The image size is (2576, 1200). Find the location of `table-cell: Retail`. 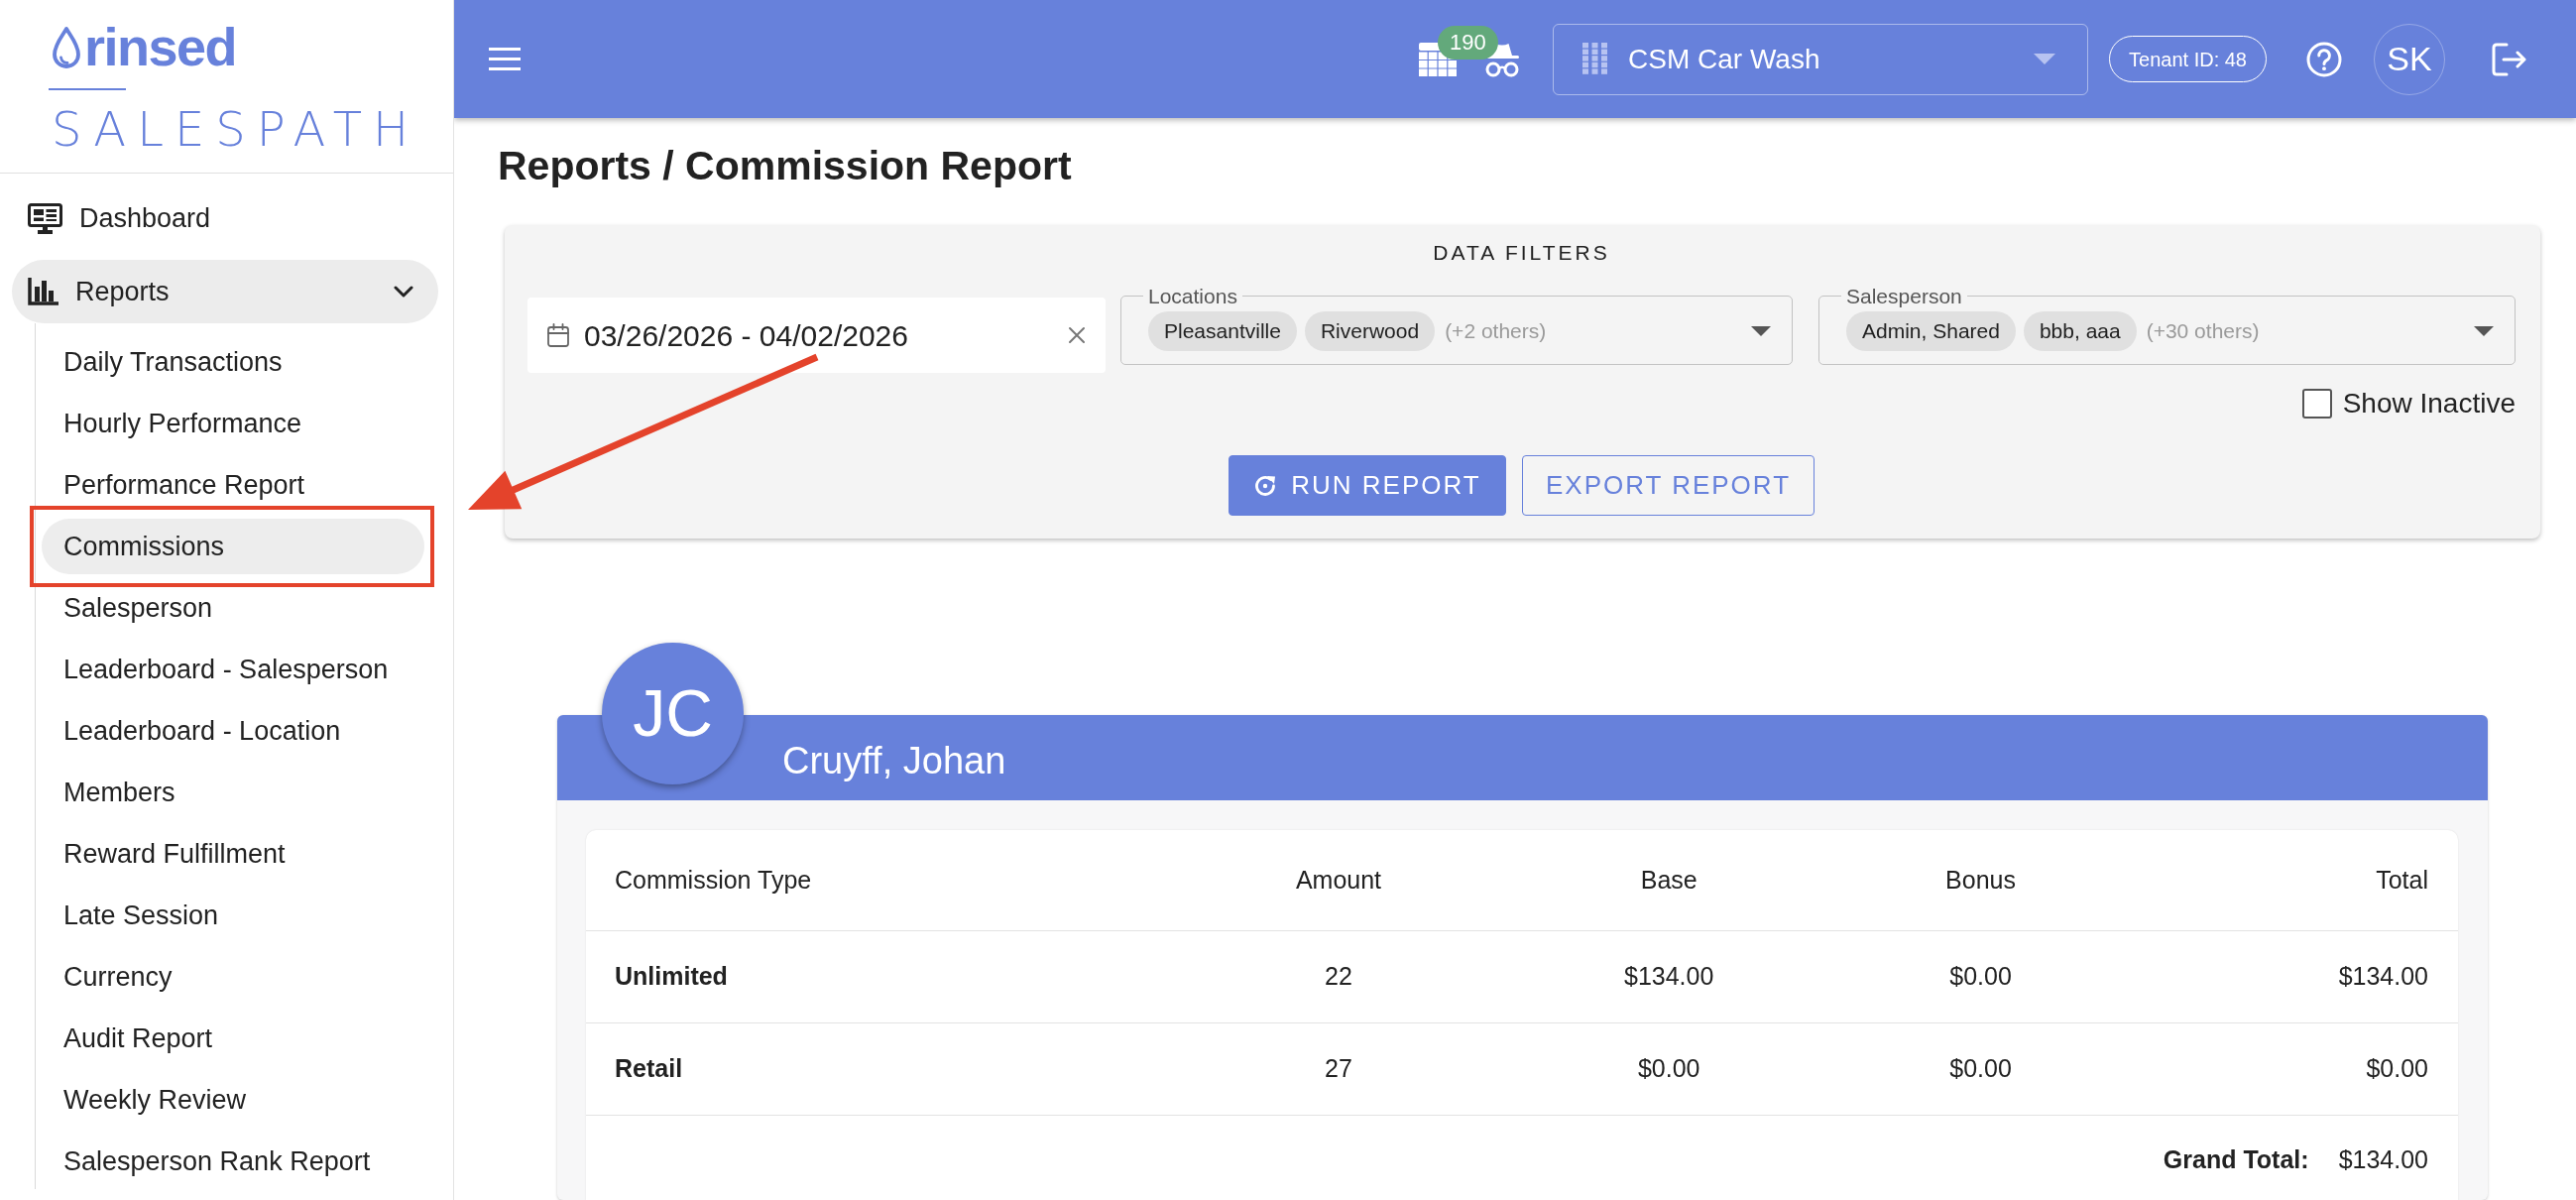

table-cell: Retail is located at coordinates (863, 1068).